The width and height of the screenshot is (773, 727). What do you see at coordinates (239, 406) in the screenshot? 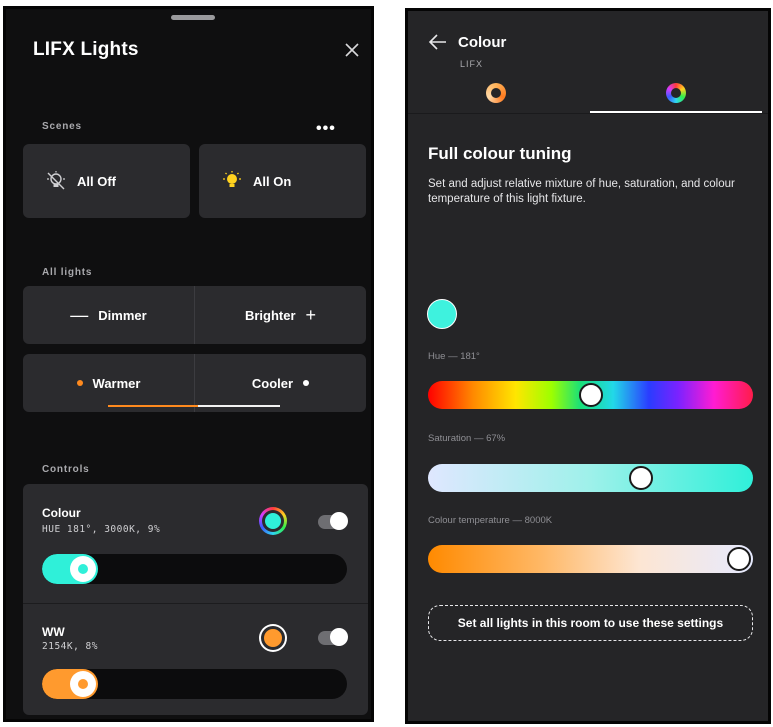
I see `cool-indicator` at bounding box center [239, 406].